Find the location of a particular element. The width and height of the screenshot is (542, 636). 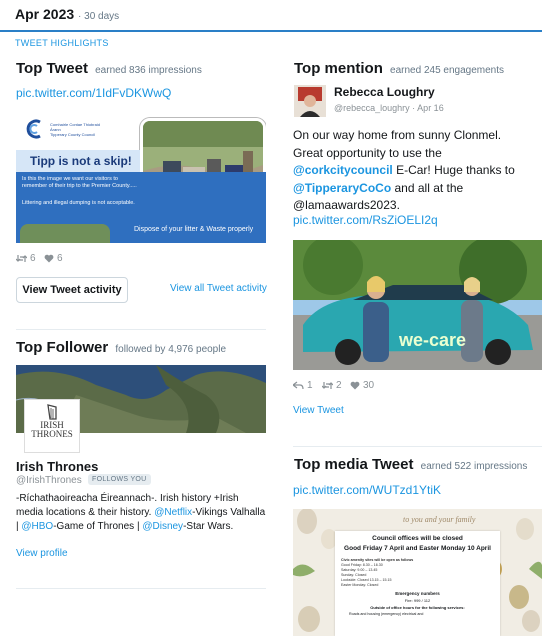

top-tweet-like-stat: 6 is located at coordinates (53, 258).